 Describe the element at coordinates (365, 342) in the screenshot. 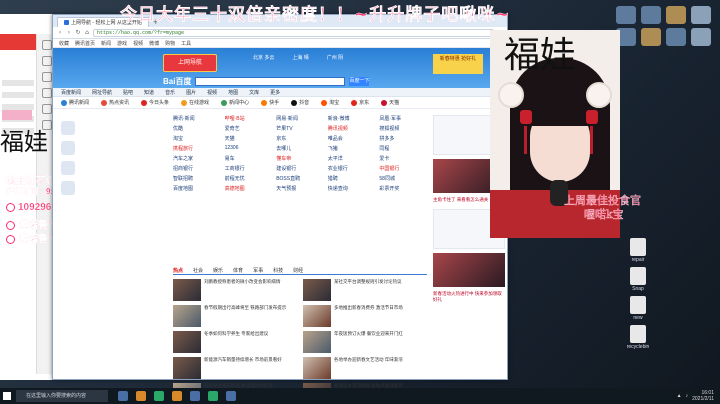

I see `news-item: 年夜饭预订火爆 餐饮业迎来开门红` at that location.